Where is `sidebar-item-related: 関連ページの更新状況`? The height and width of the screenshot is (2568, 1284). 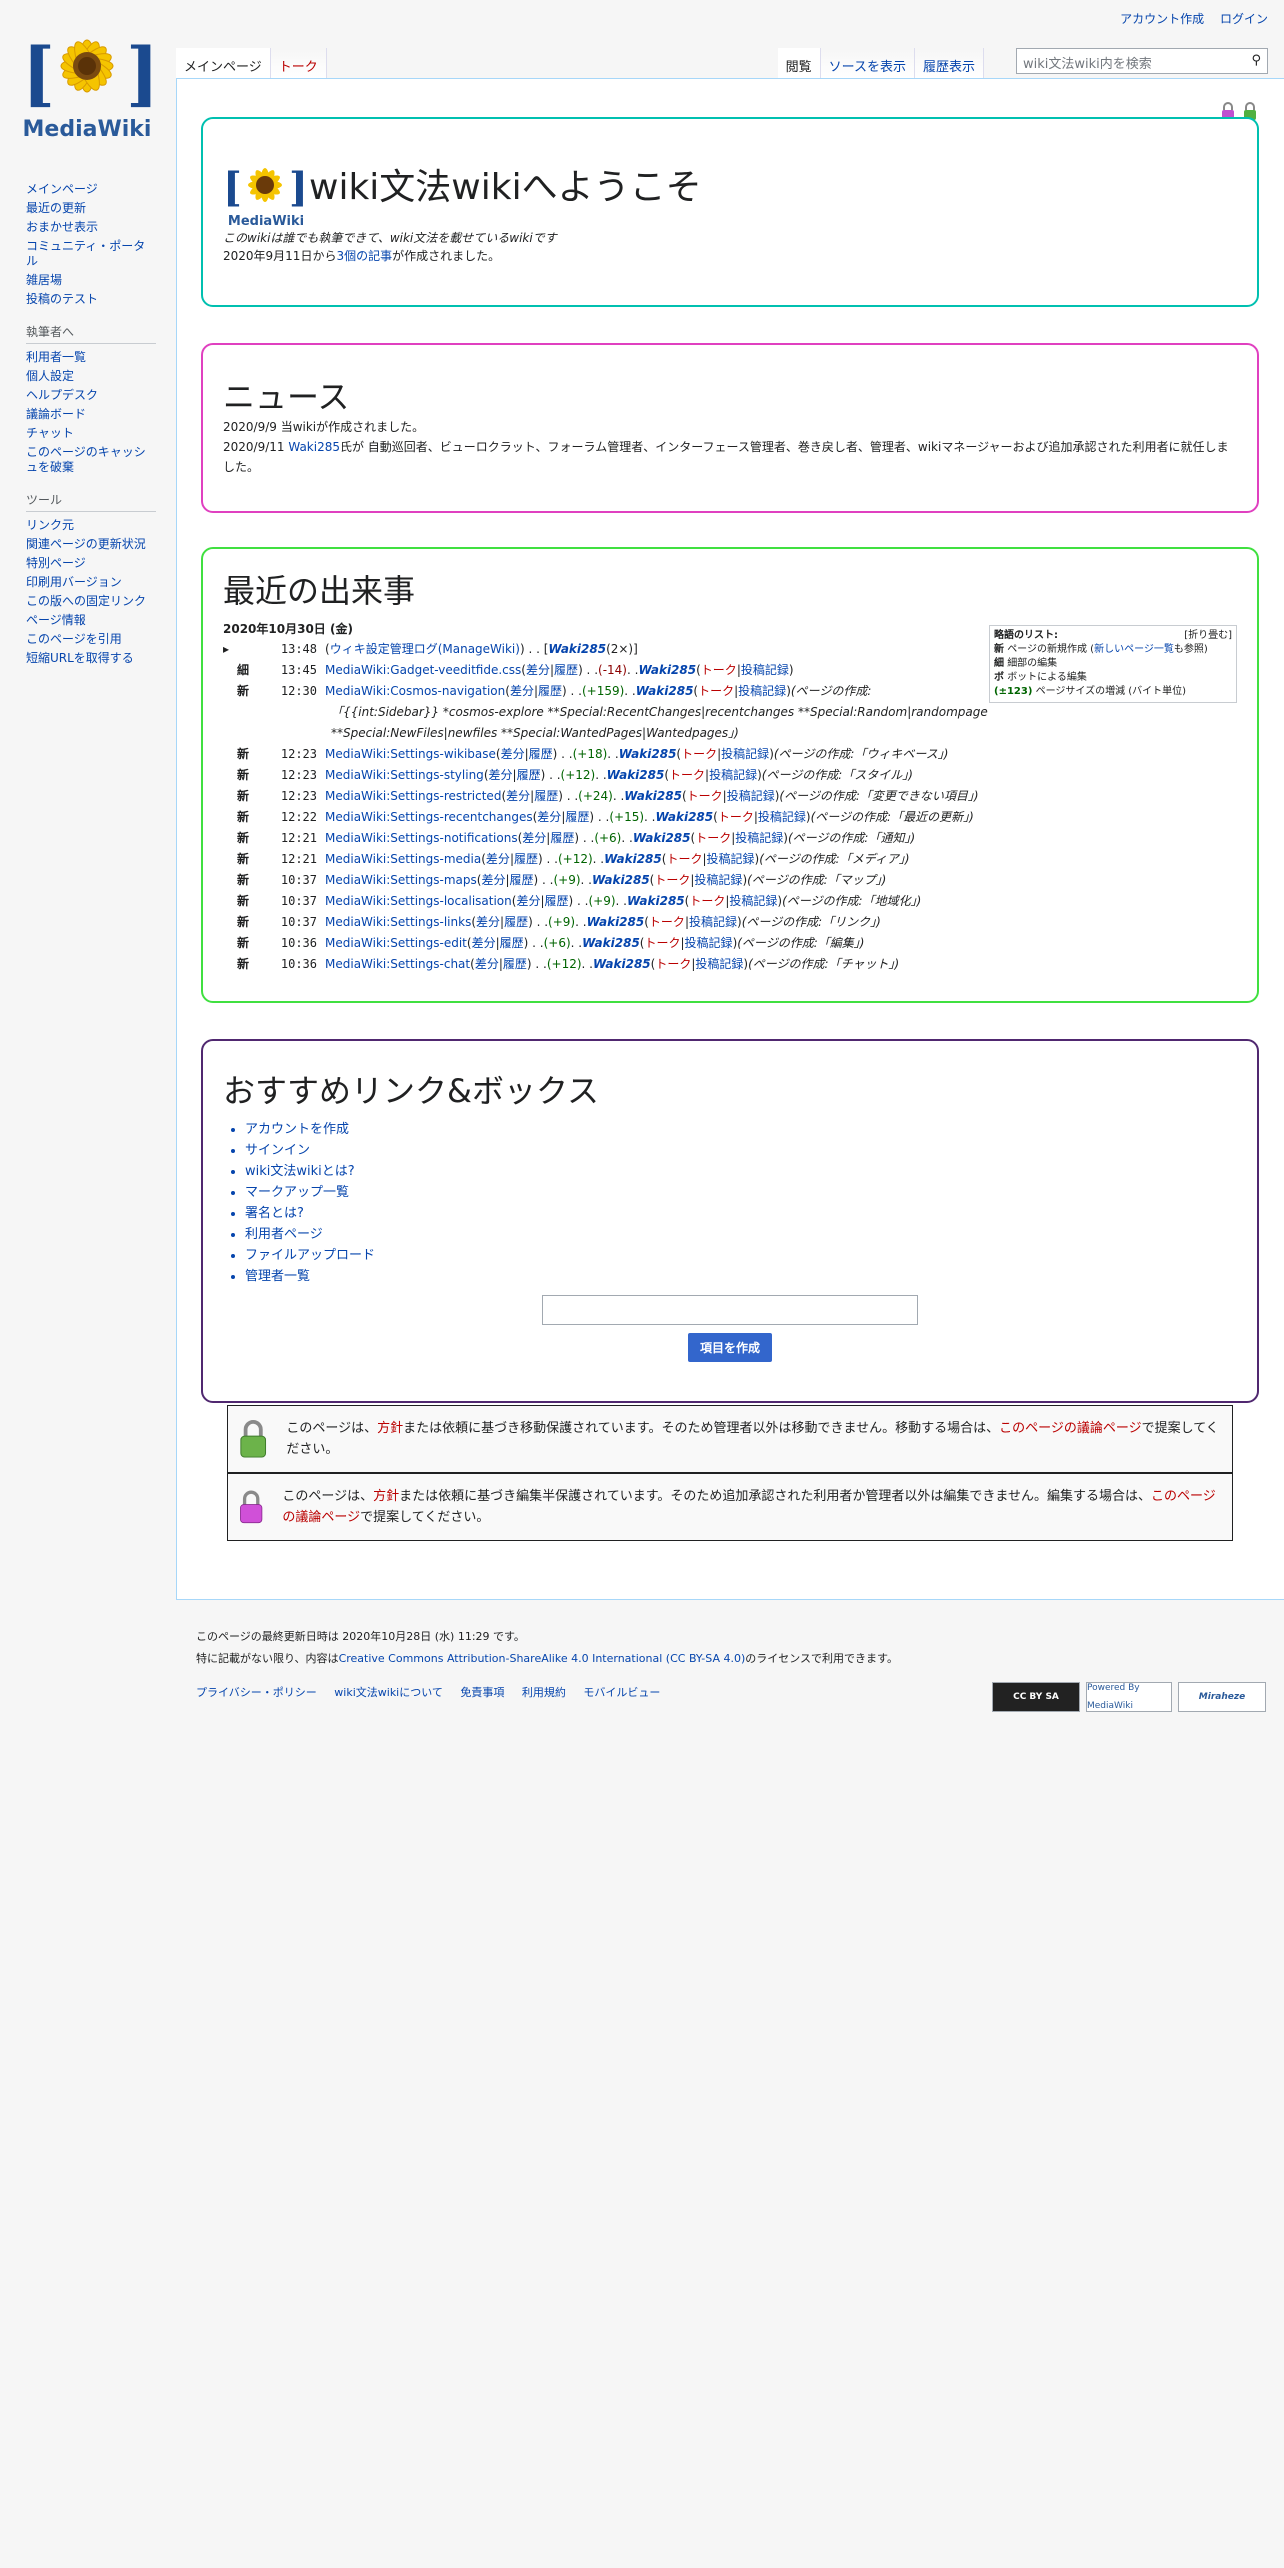
sidebar-item-related: 関連ページの更新状況 is located at coordinates (91, 544).